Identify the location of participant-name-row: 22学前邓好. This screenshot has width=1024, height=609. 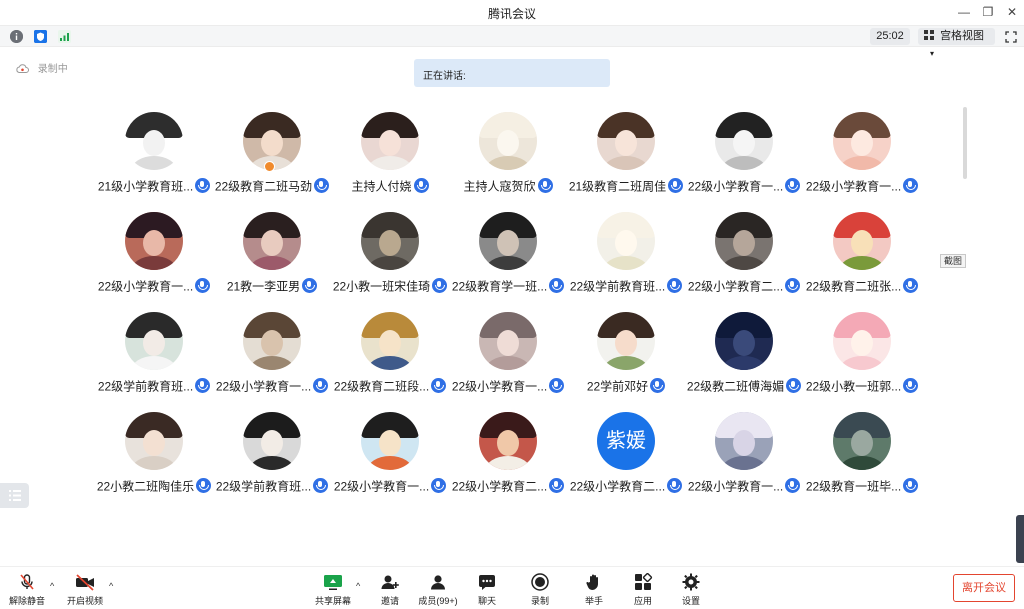
(626, 385).